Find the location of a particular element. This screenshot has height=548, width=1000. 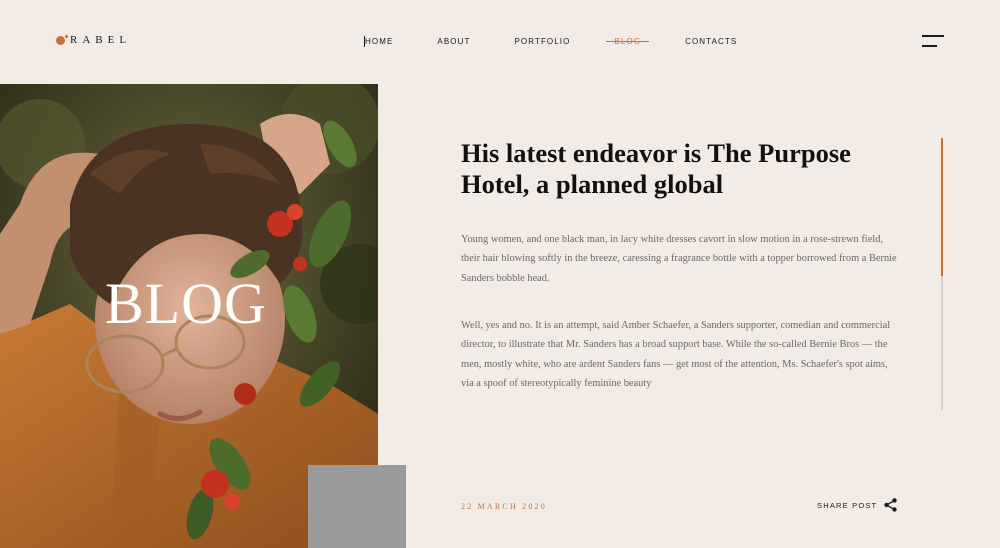

nav-item-contacts: CONTACTS is located at coordinates (711, 41).